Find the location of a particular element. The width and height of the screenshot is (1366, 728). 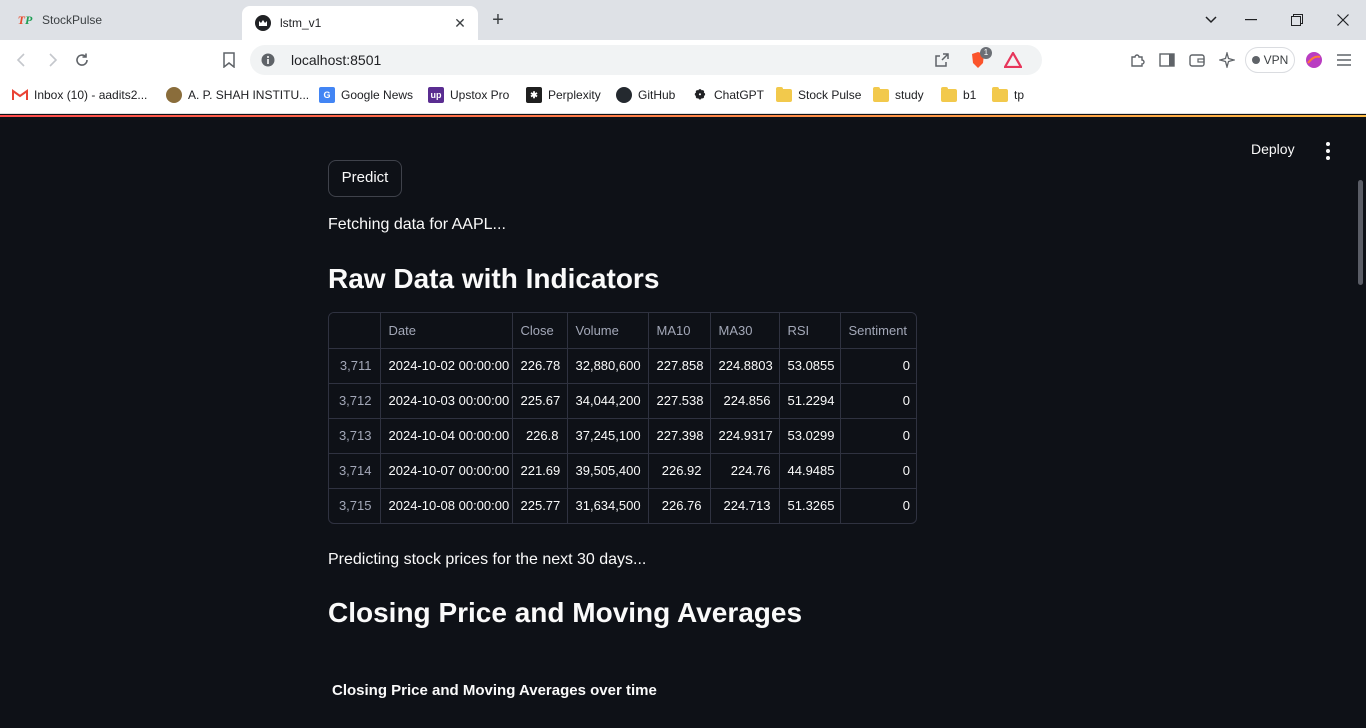

extensions-puzzle-icon is located at coordinates (1137, 60).